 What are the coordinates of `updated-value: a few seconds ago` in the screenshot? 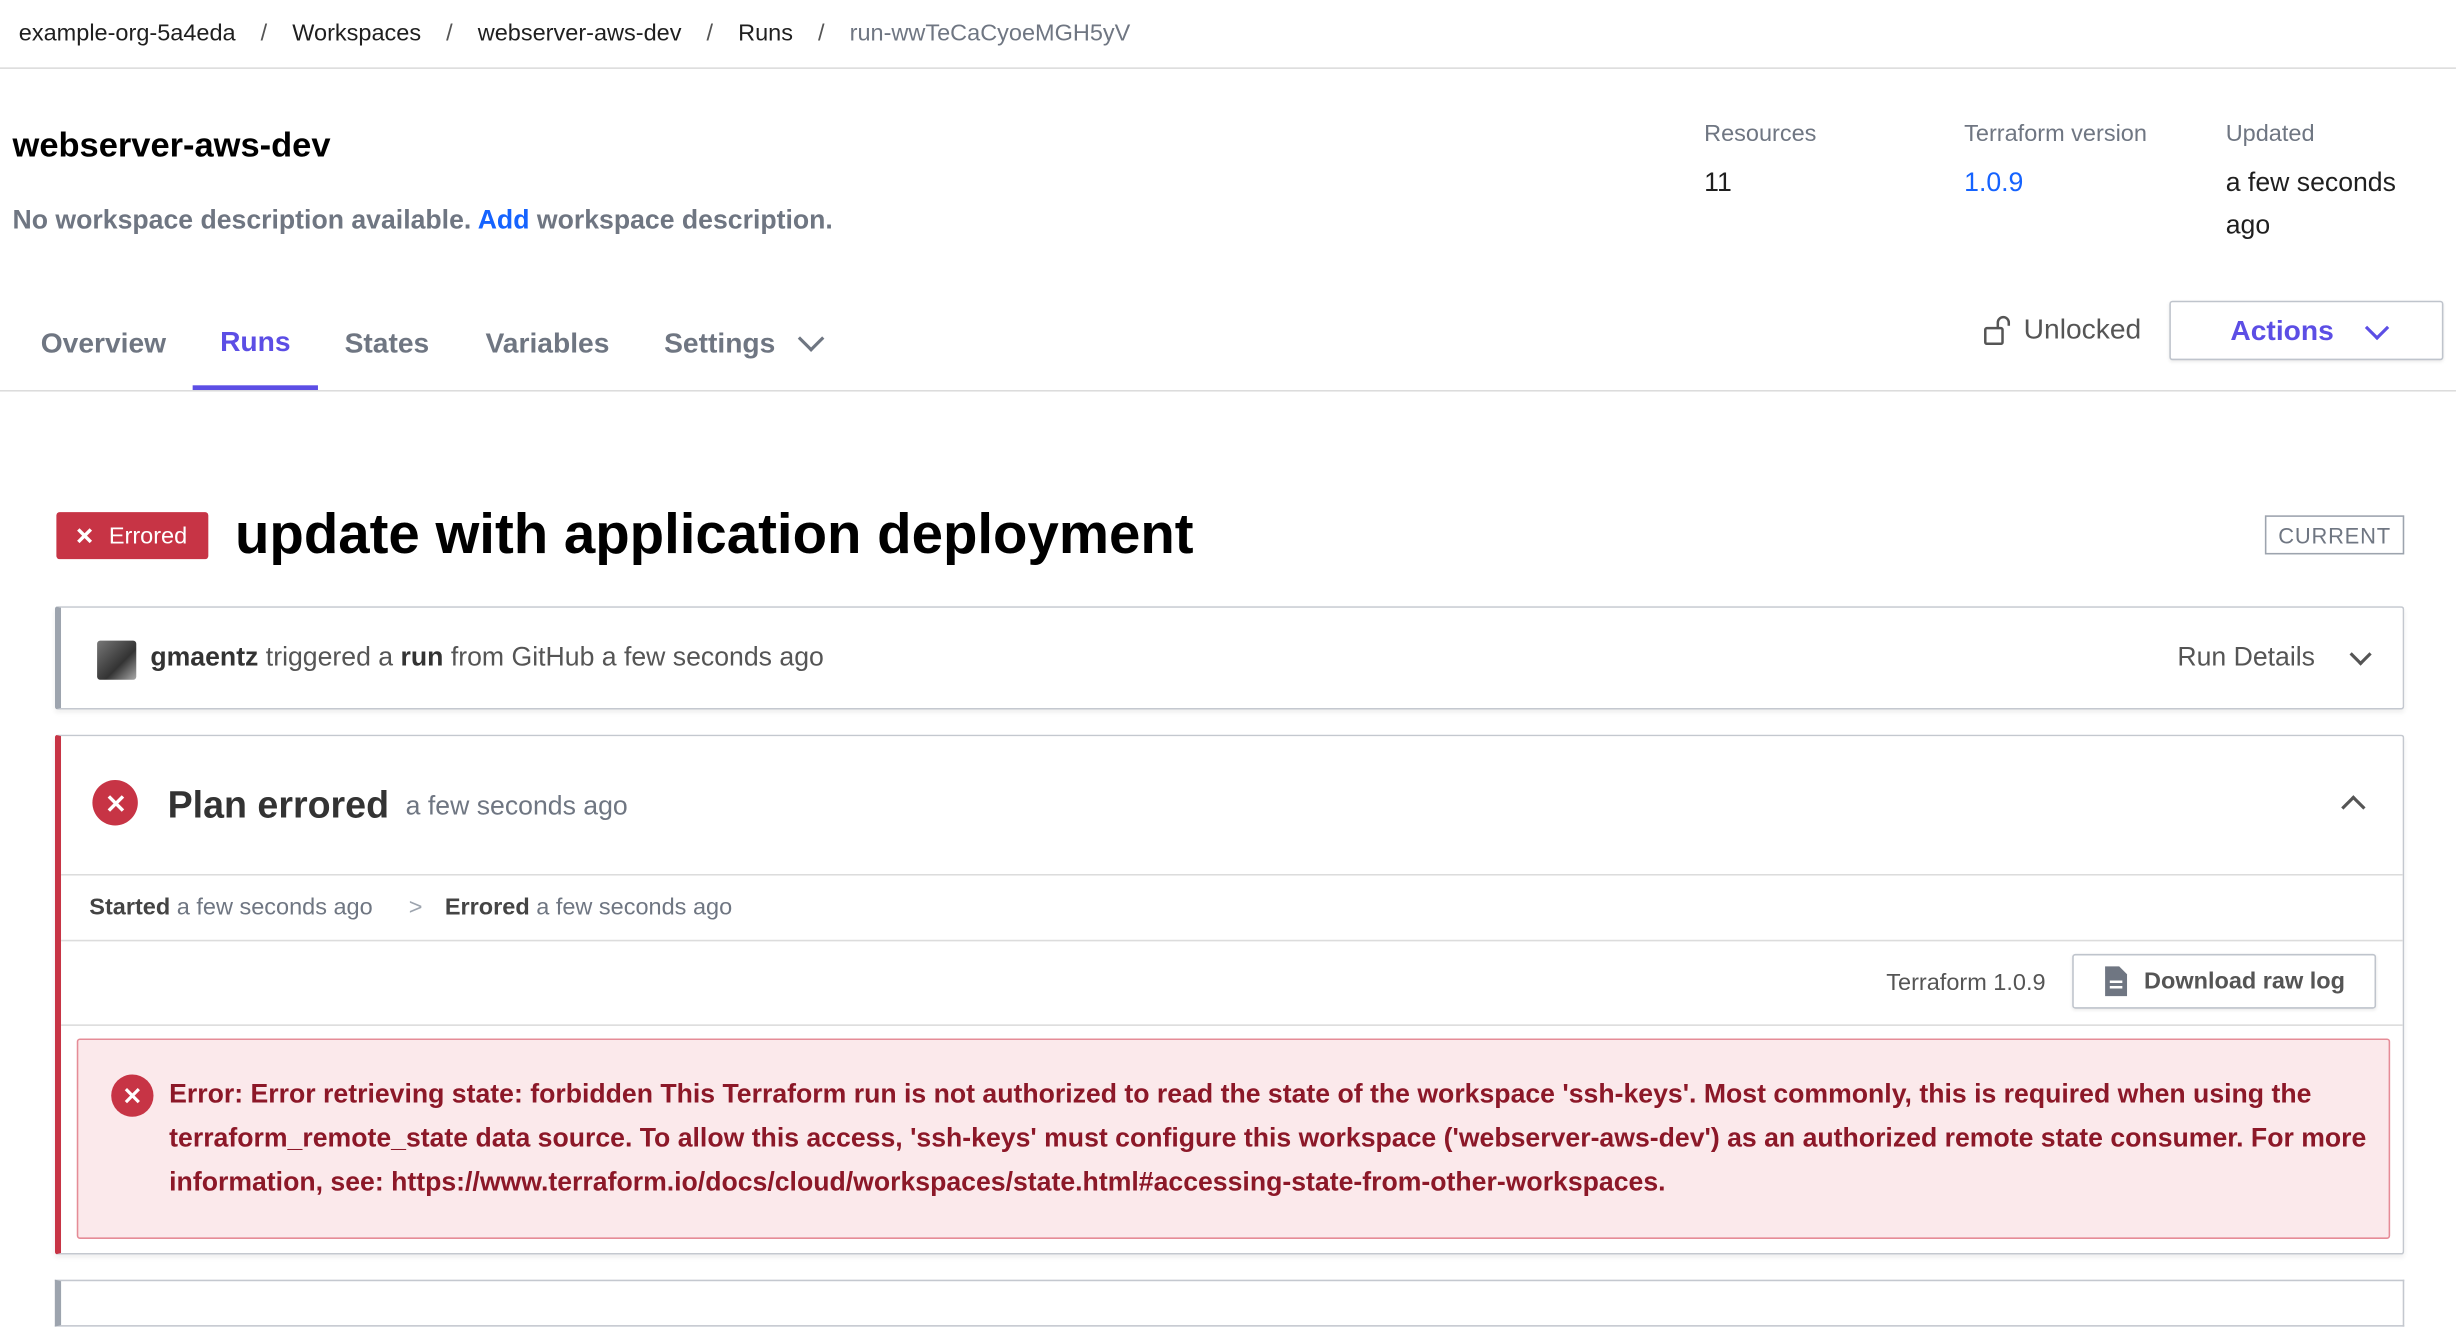 It's located at (2310, 203).